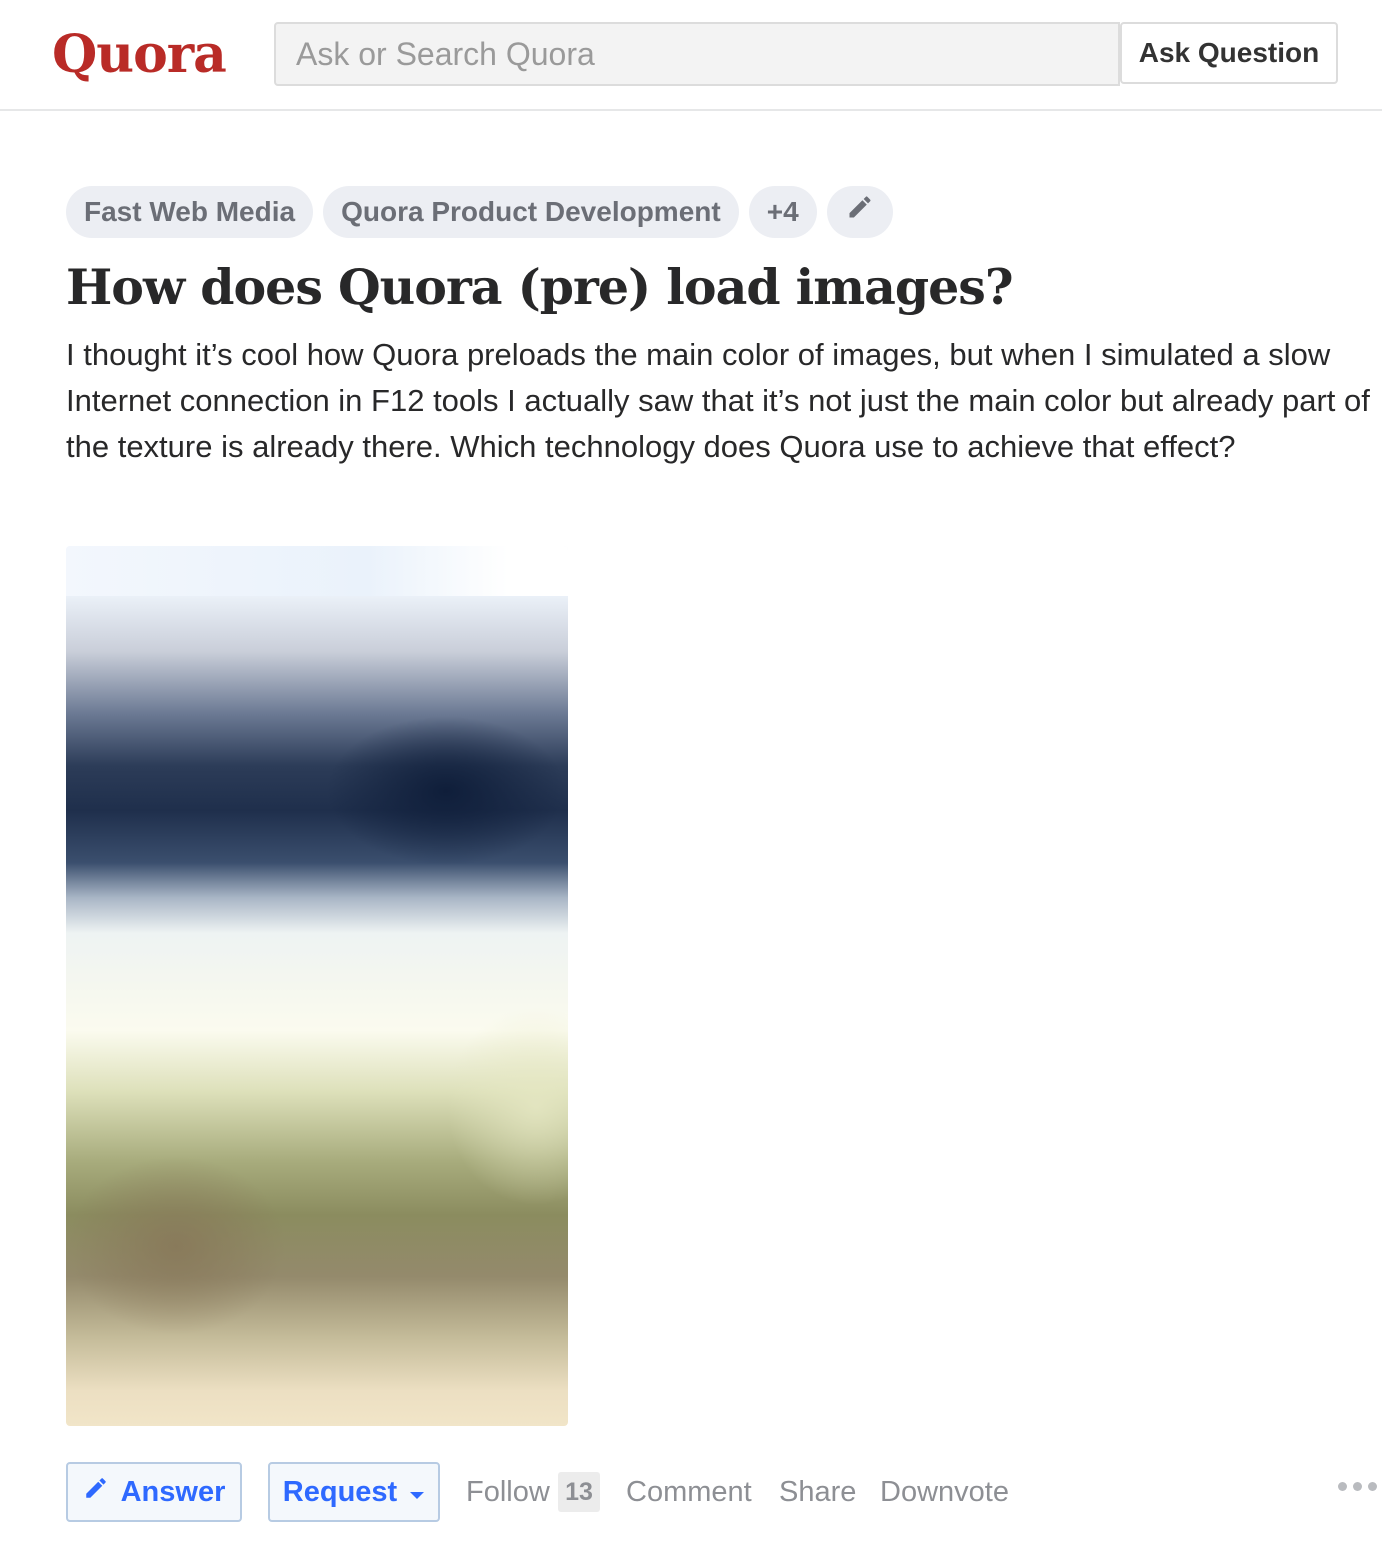 The image size is (1382, 1548). I want to click on topic-more-count: +4, so click(782, 212).